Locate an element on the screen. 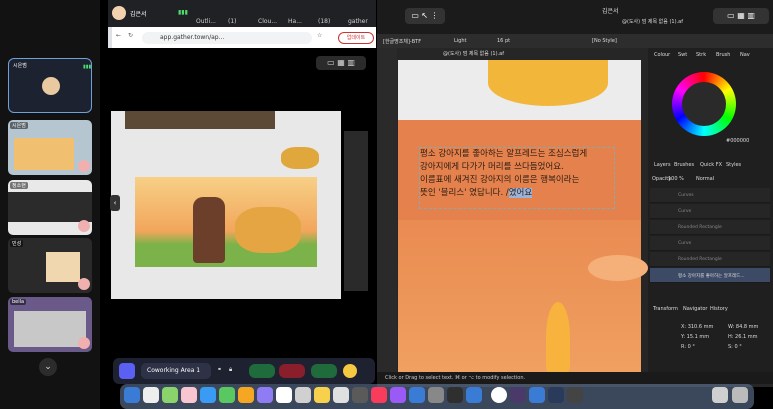 The image size is (773, 409). appstore-icon is located at coordinates (417, 395).